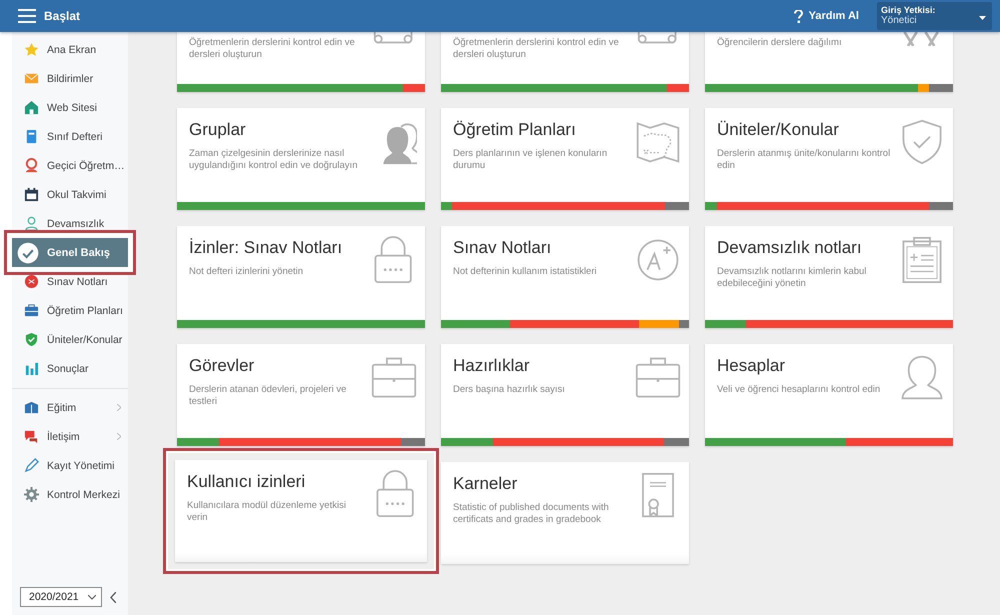 The width and height of the screenshot is (1000, 615). I want to click on card-description: Not defteri izinlerini yönetin, so click(246, 272).